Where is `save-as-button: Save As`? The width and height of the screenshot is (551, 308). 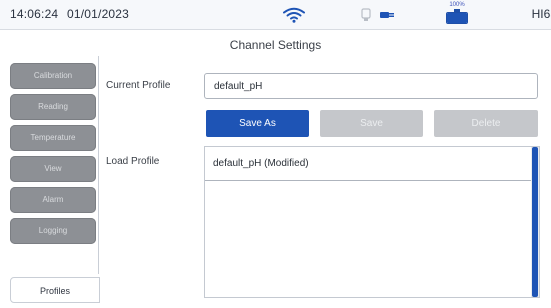
save-as-button: Save As is located at coordinates (257, 123).